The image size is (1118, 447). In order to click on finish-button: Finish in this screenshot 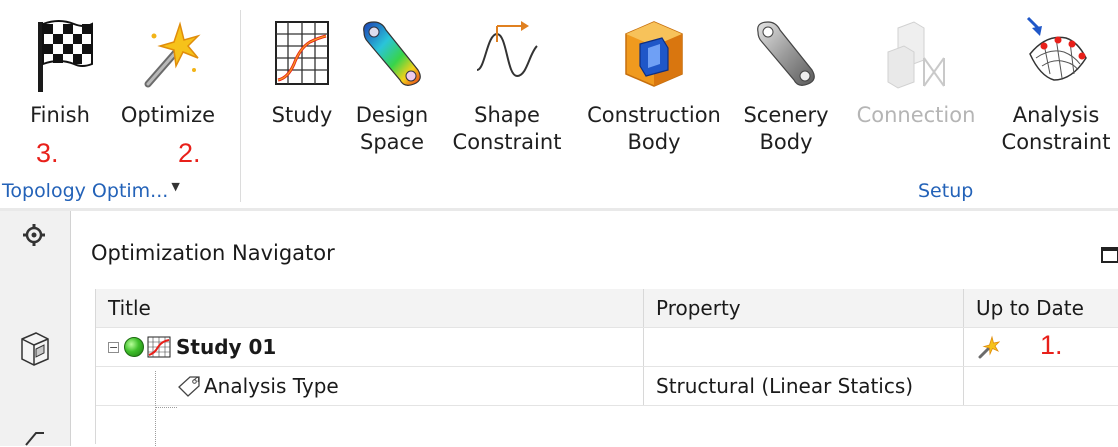, I will do `click(60, 82)`.